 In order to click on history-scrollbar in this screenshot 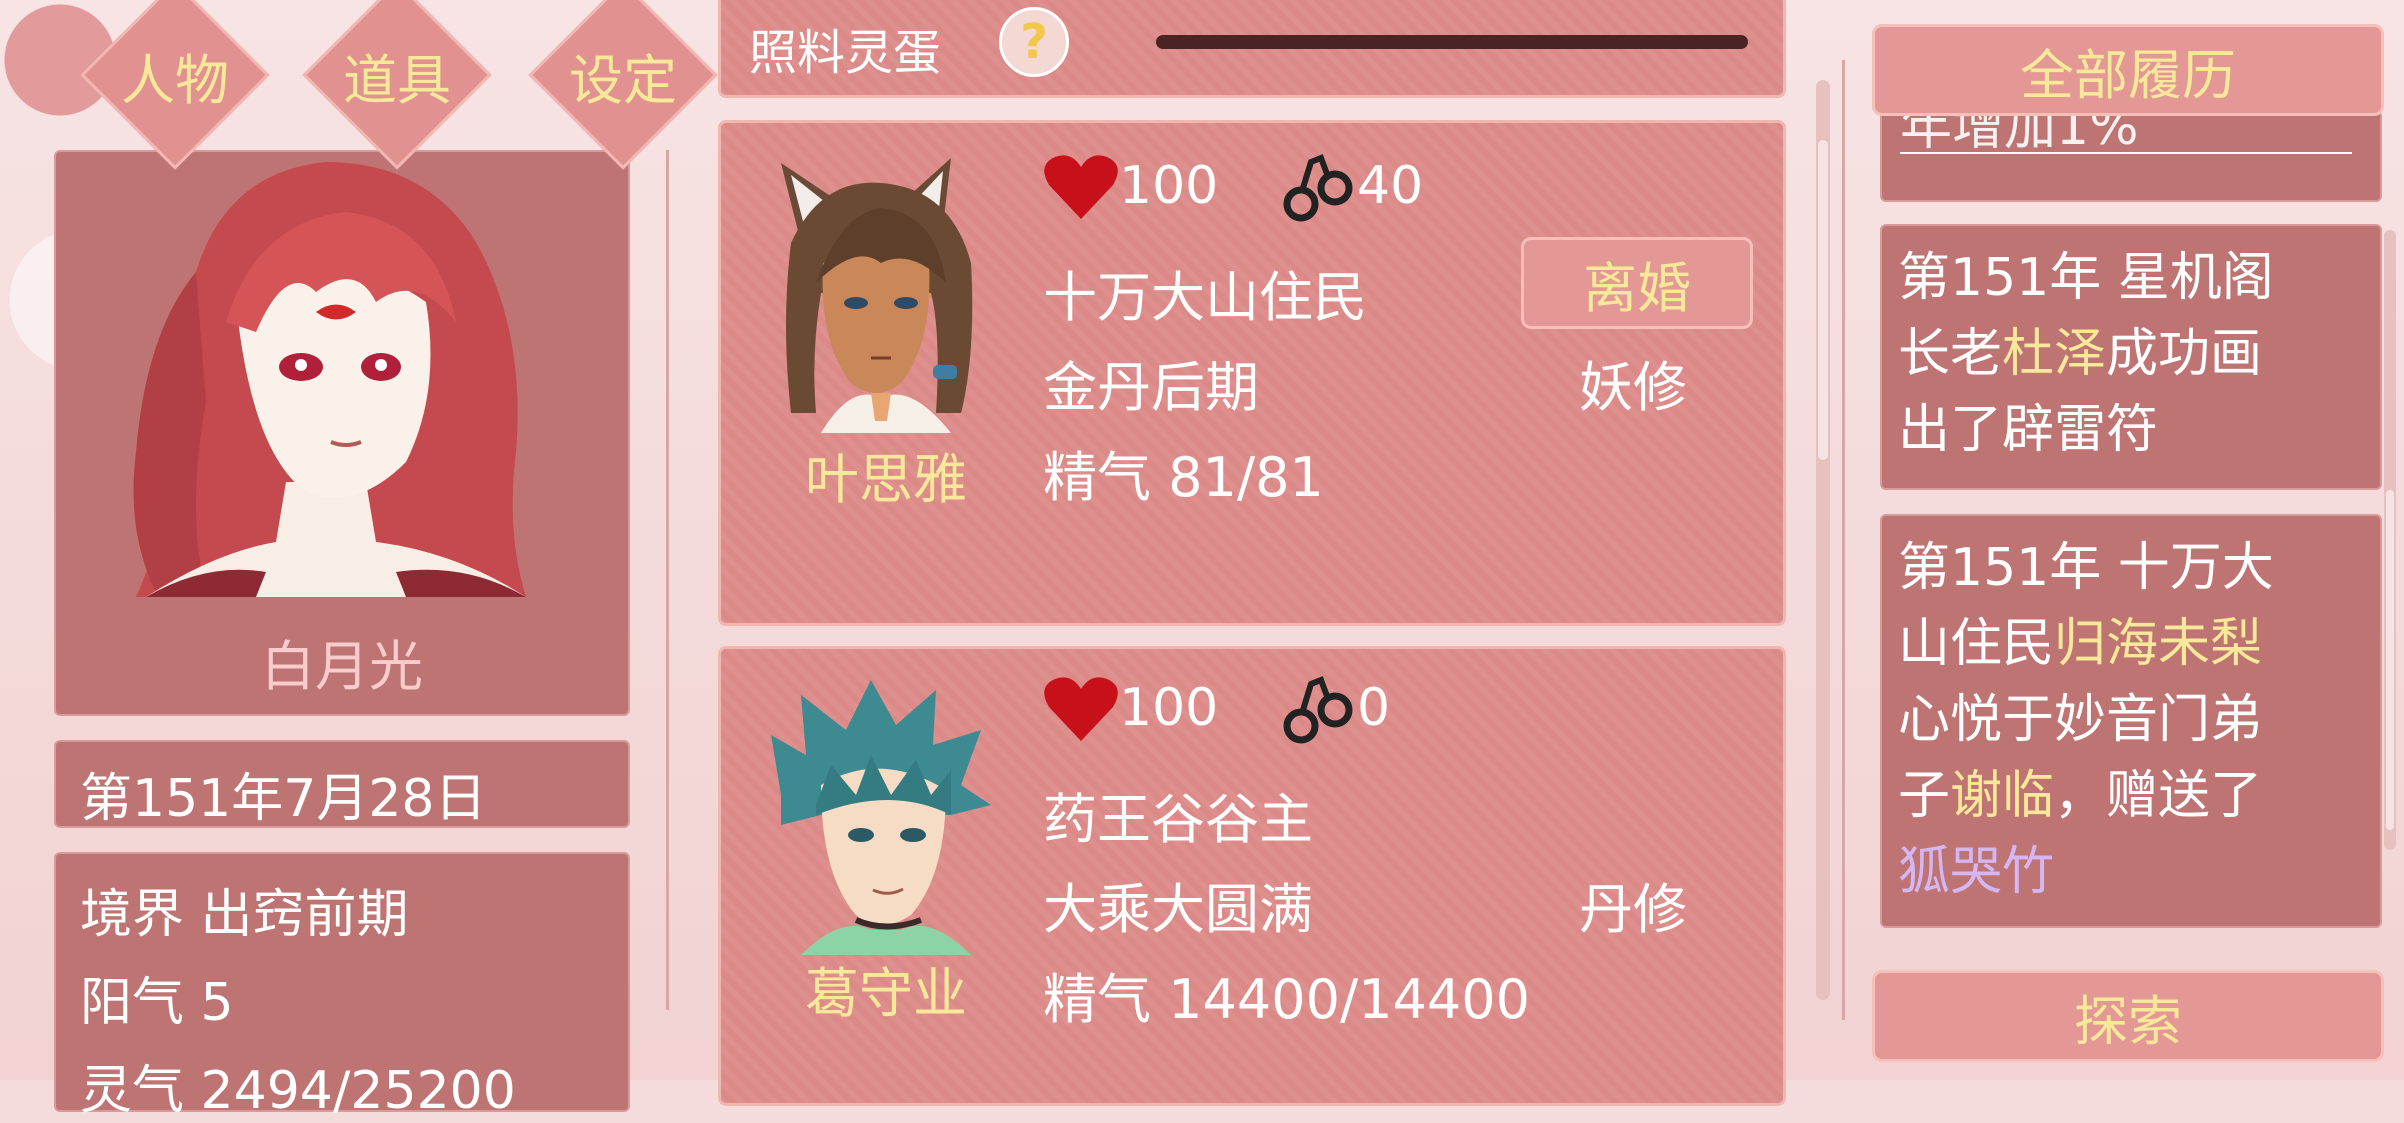, I will do `click(2390, 540)`.